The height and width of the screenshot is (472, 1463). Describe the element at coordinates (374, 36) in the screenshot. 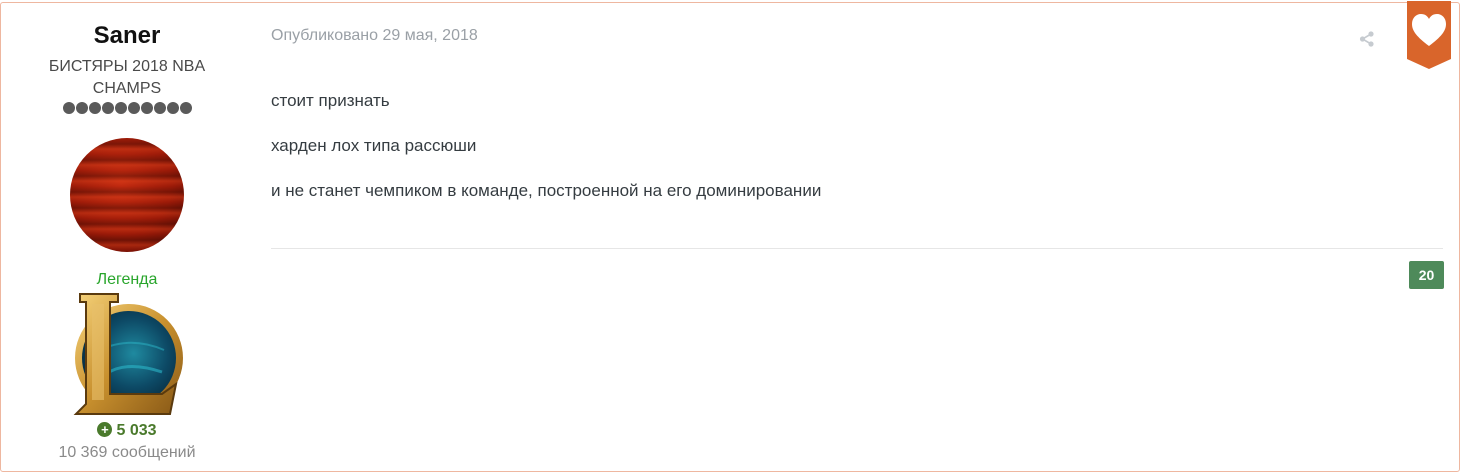

I see `post-date: Опубликовано 29 мая, 2018` at that location.